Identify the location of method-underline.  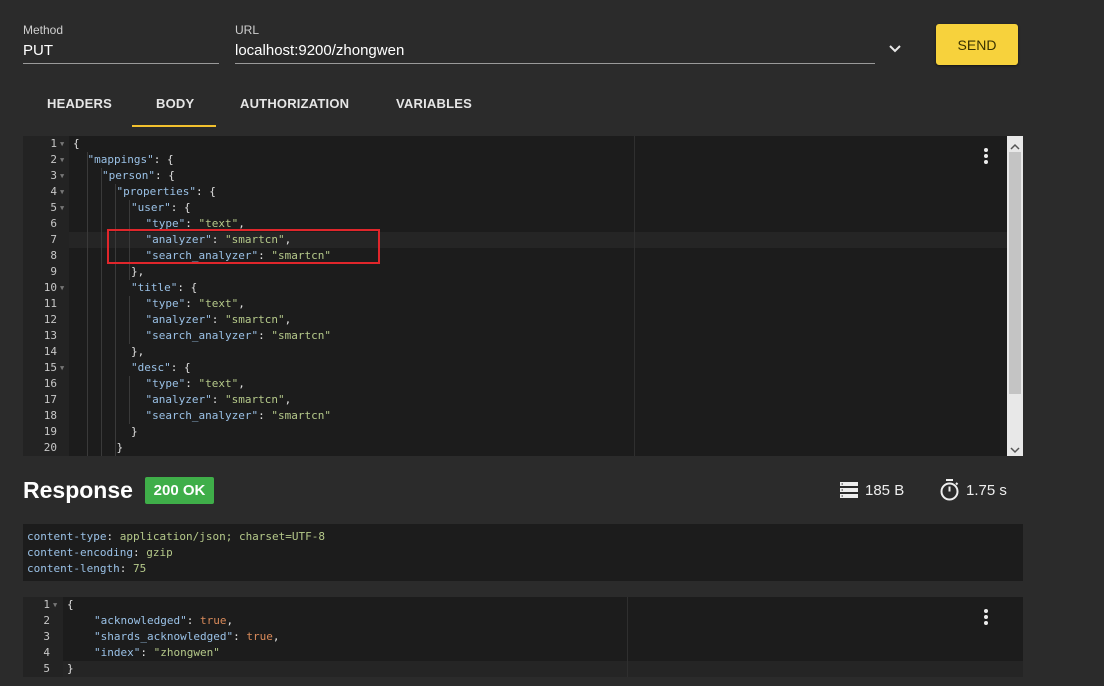
(121, 63).